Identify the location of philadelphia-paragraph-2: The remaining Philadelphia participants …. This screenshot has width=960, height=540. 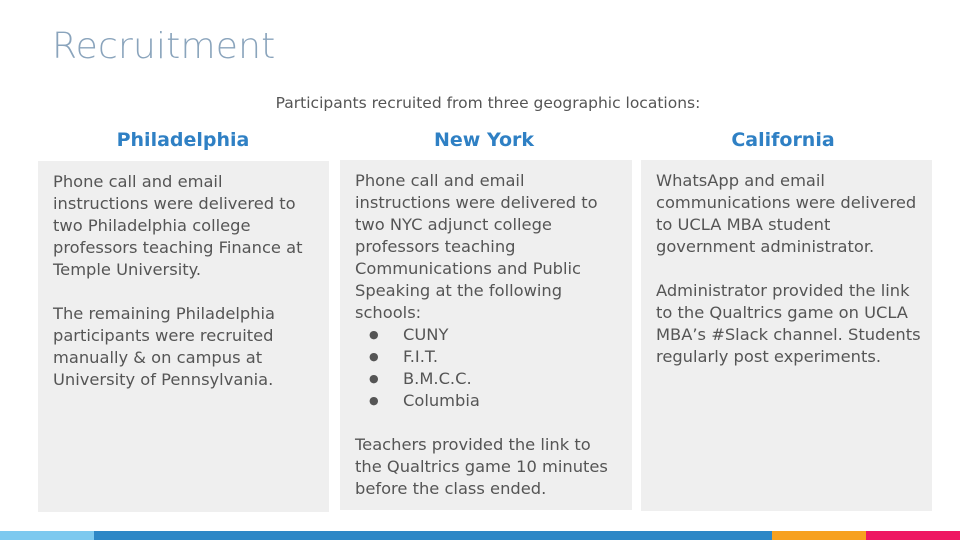
(164, 346).